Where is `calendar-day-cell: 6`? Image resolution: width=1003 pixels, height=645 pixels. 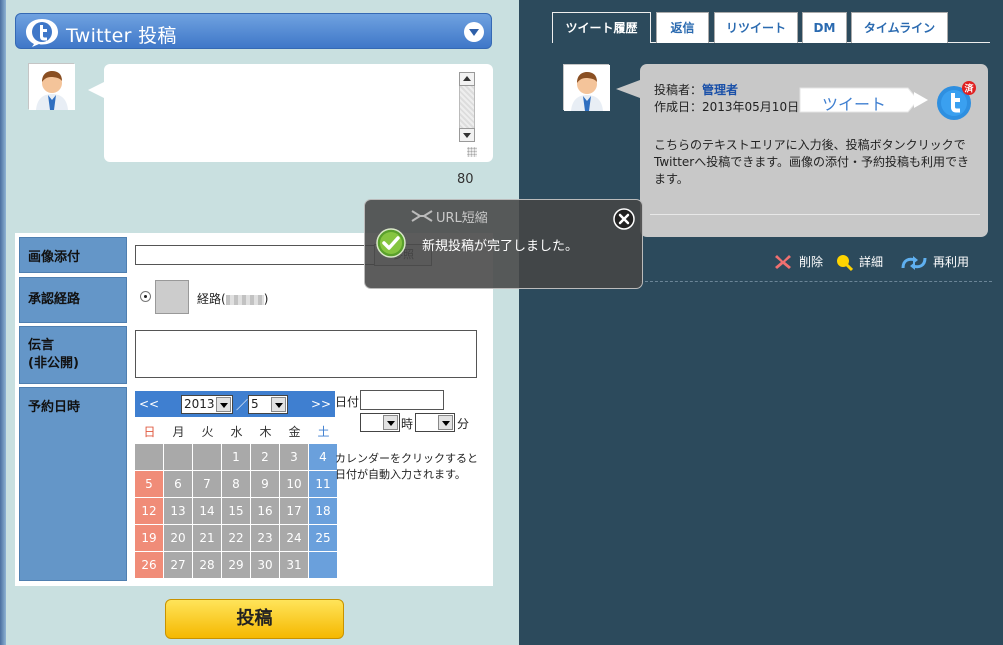 calendar-day-cell: 6 is located at coordinates (178, 484).